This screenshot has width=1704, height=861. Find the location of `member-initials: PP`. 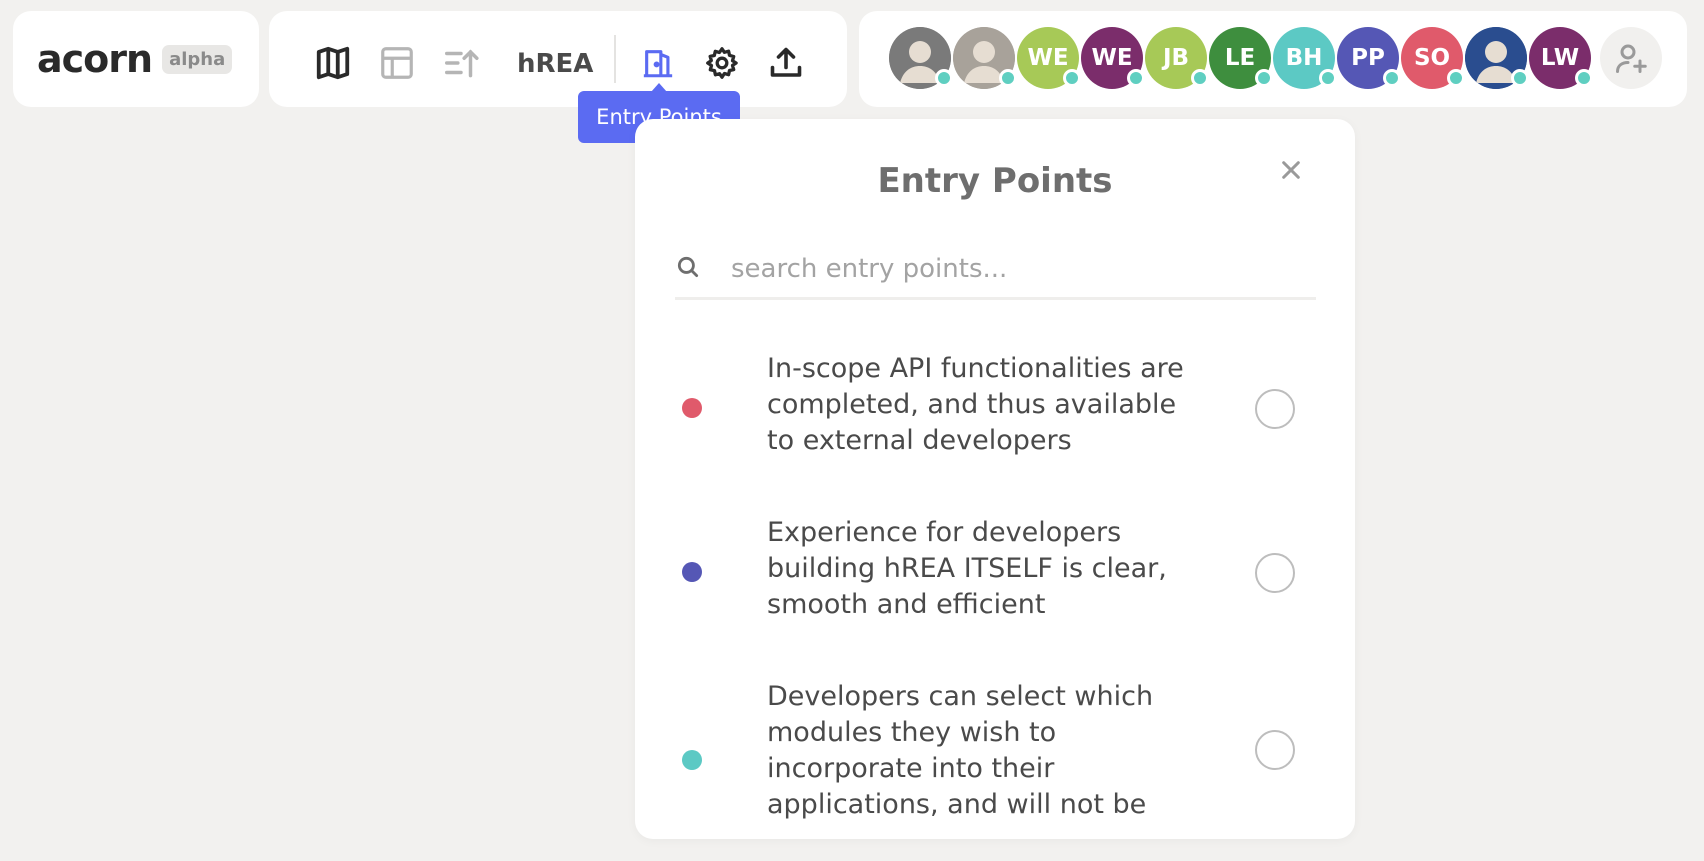

member-initials: PP is located at coordinates (1368, 58).